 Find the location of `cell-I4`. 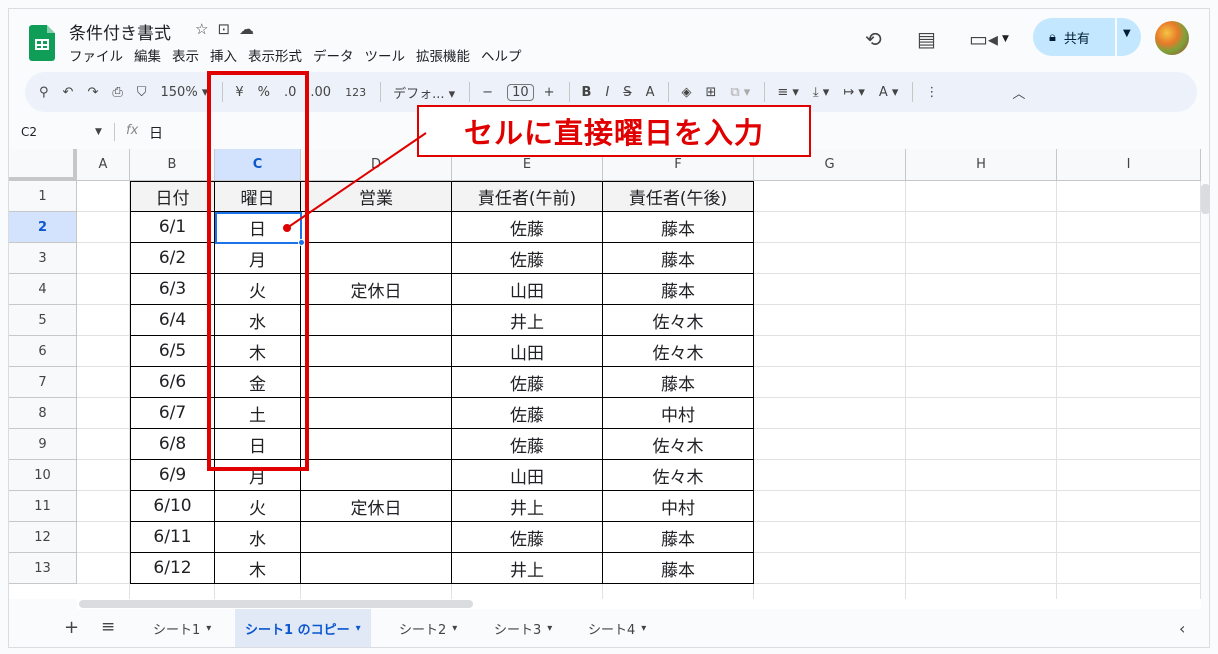

cell-I4 is located at coordinates (1129, 289).